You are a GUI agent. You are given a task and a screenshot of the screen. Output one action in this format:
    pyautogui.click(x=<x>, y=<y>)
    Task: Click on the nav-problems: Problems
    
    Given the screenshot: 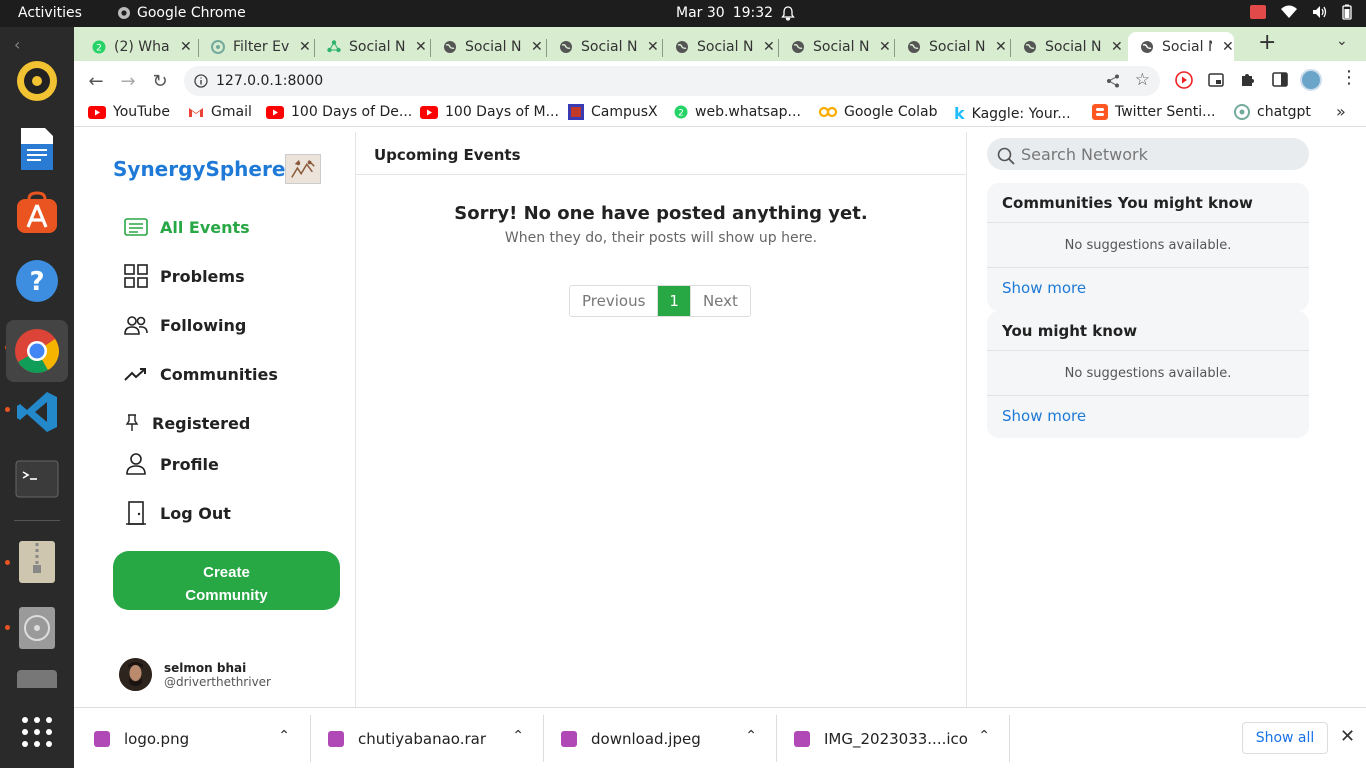 What is the action you would take?
    pyautogui.click(x=184, y=276)
    